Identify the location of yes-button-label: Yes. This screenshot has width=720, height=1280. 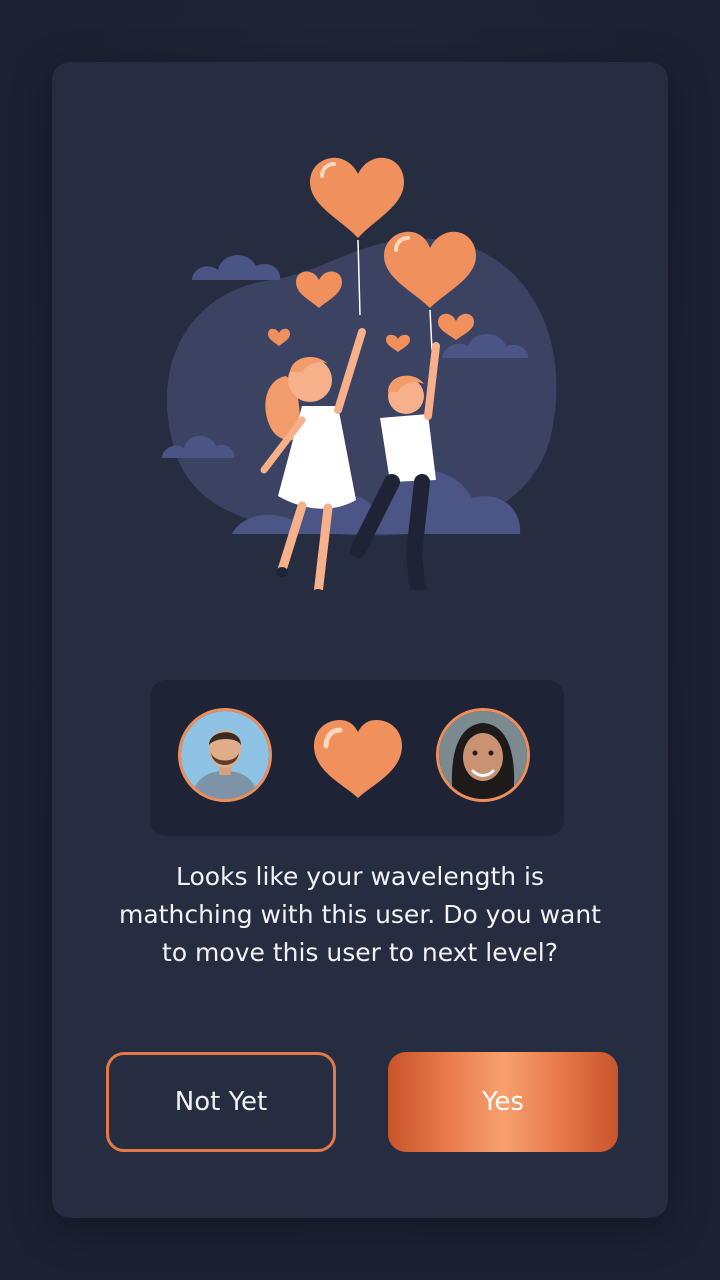
(503, 1102).